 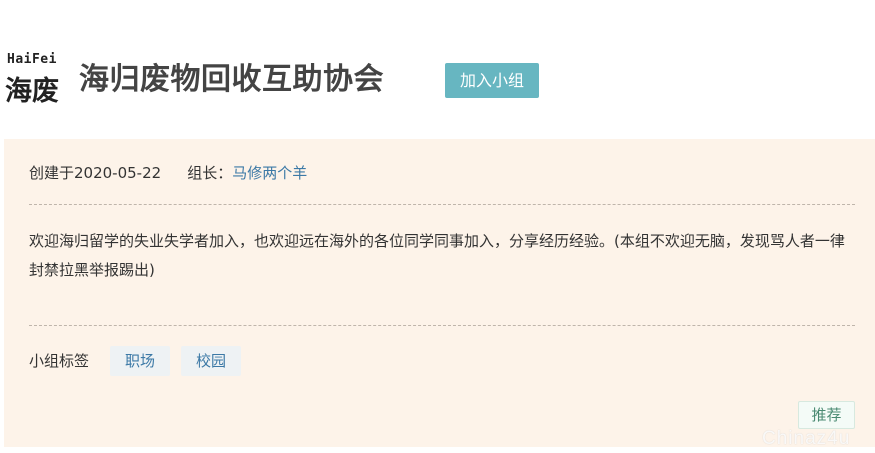 I want to click on leader-label: 组长：, so click(x=210, y=173).